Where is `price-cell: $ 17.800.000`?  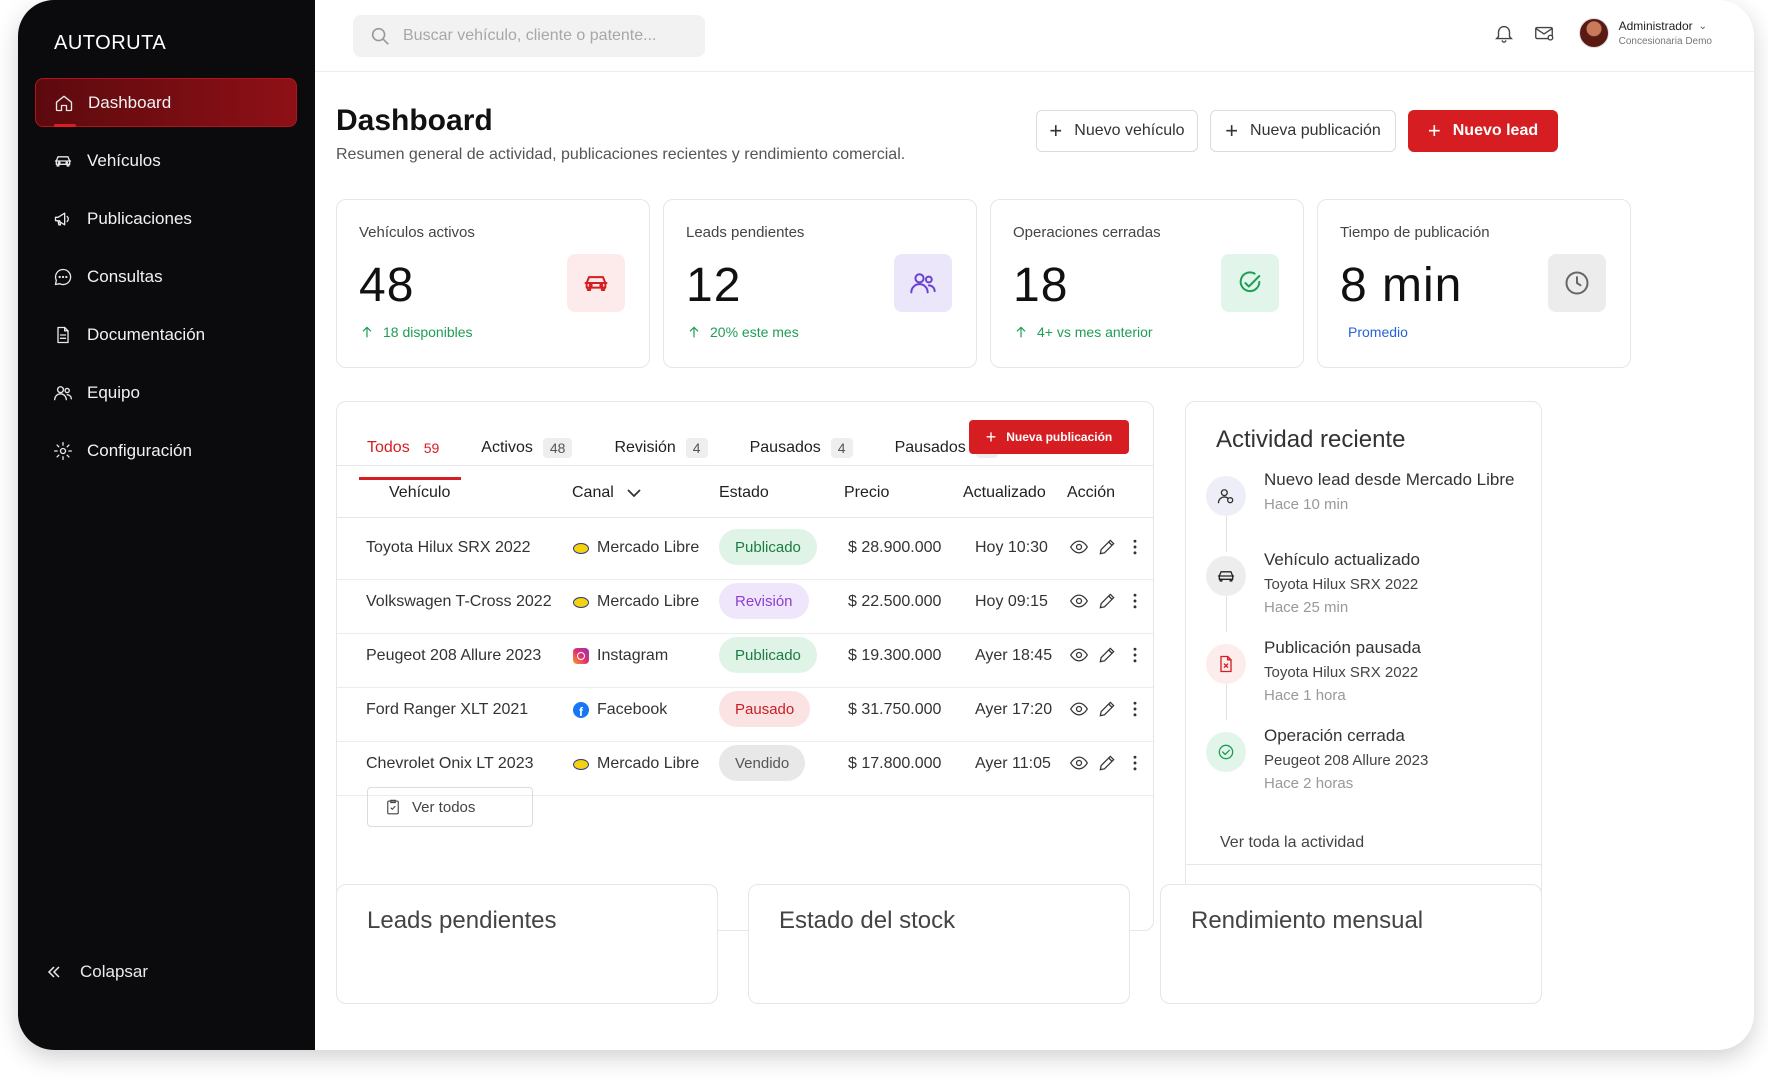 price-cell: $ 17.800.000 is located at coordinates (895, 763).